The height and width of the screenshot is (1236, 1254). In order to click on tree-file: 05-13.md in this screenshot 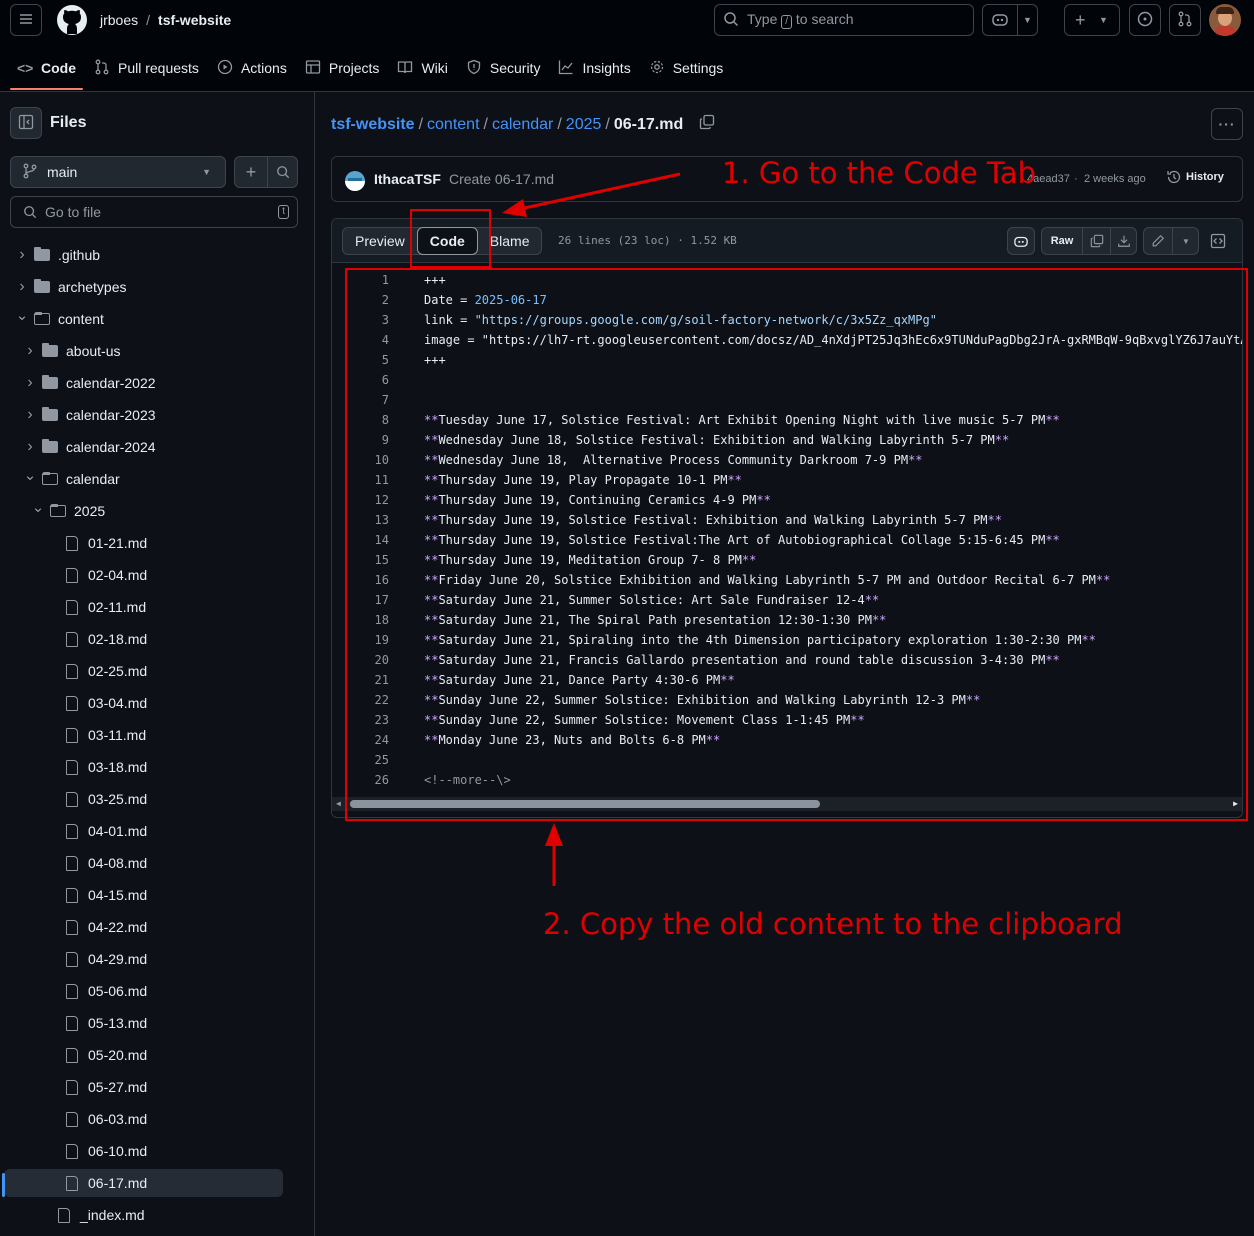, I will do `click(143, 1023)`.